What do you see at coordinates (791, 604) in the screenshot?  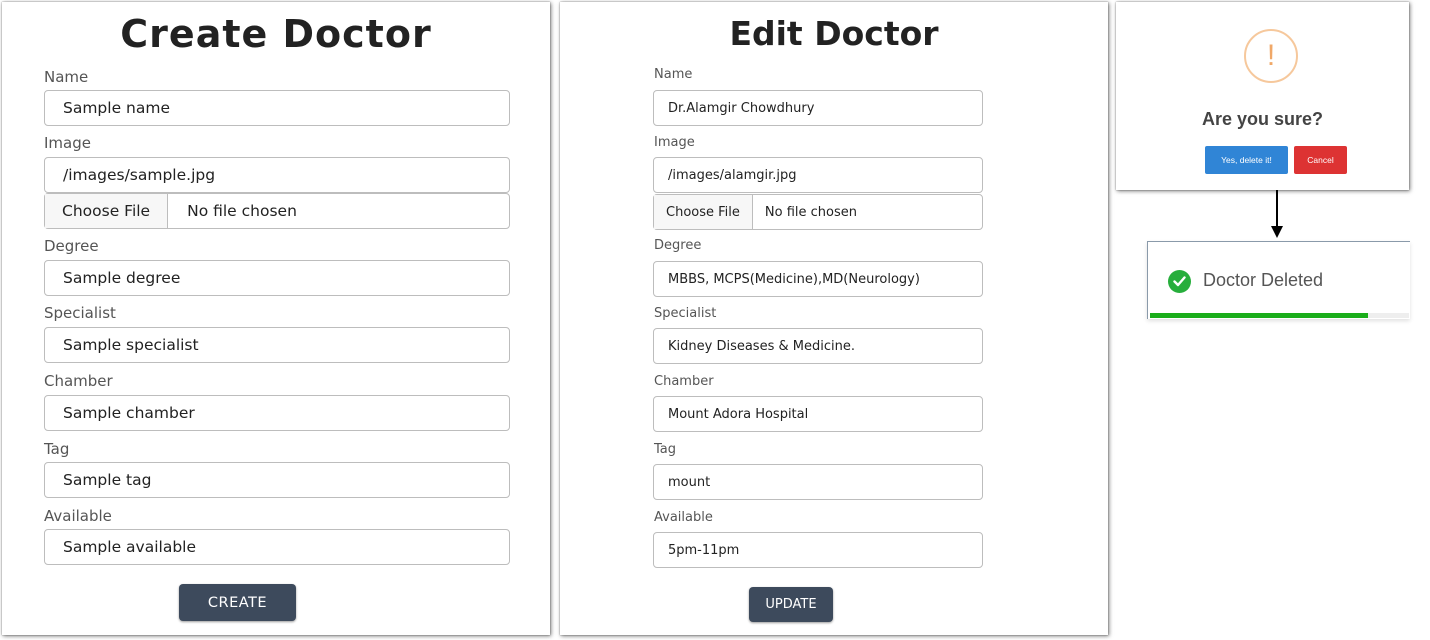 I see `update-button: UPDATE` at bounding box center [791, 604].